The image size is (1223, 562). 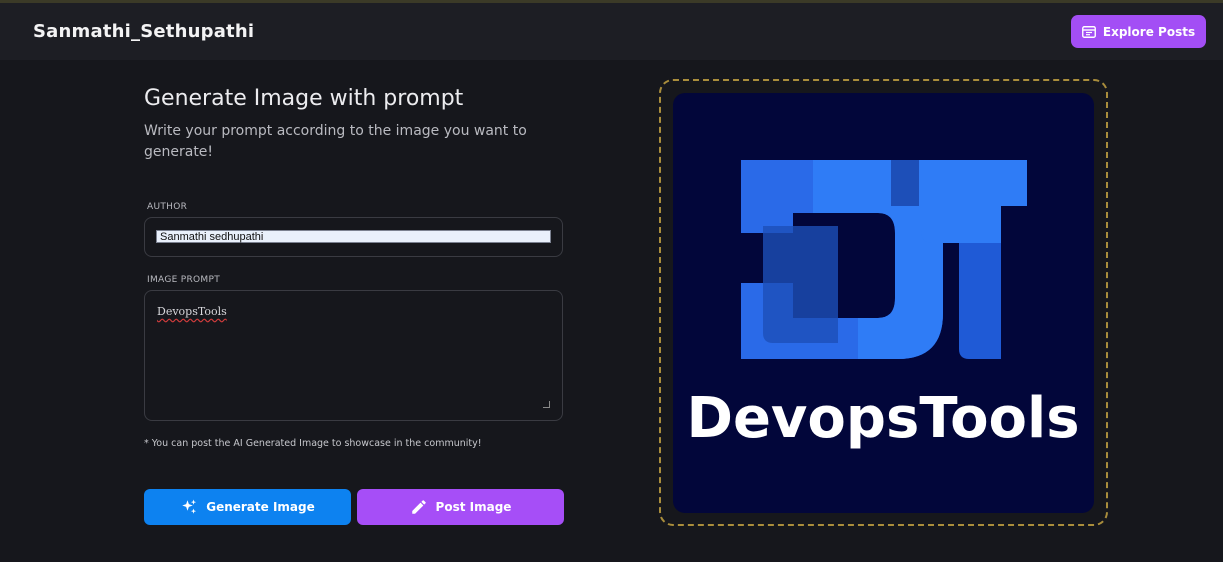 I want to click on author-input: Sanmathi sedhupathi, so click(x=353, y=236).